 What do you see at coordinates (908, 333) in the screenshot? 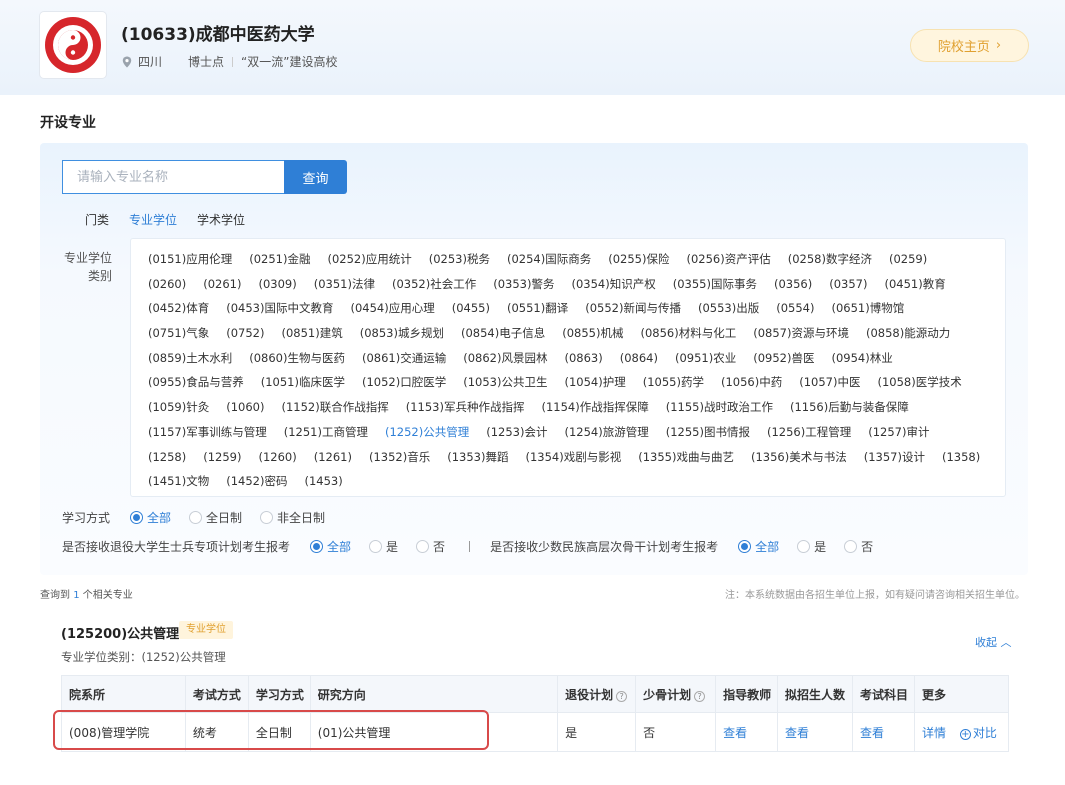
I see `category-item: (0858)能源动力` at bounding box center [908, 333].